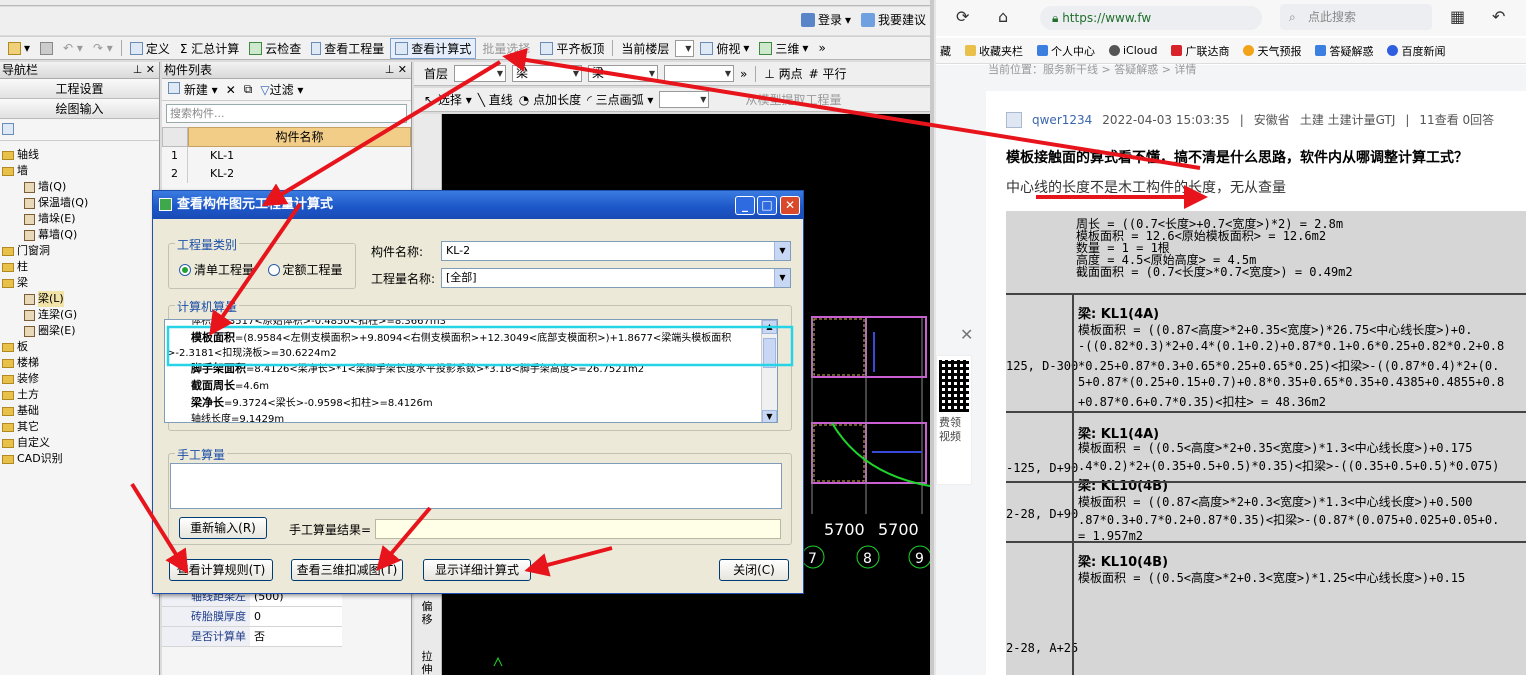  Describe the element at coordinates (994, 51) in the screenshot. I see `bookmark-item: 收藏夹栏` at that location.